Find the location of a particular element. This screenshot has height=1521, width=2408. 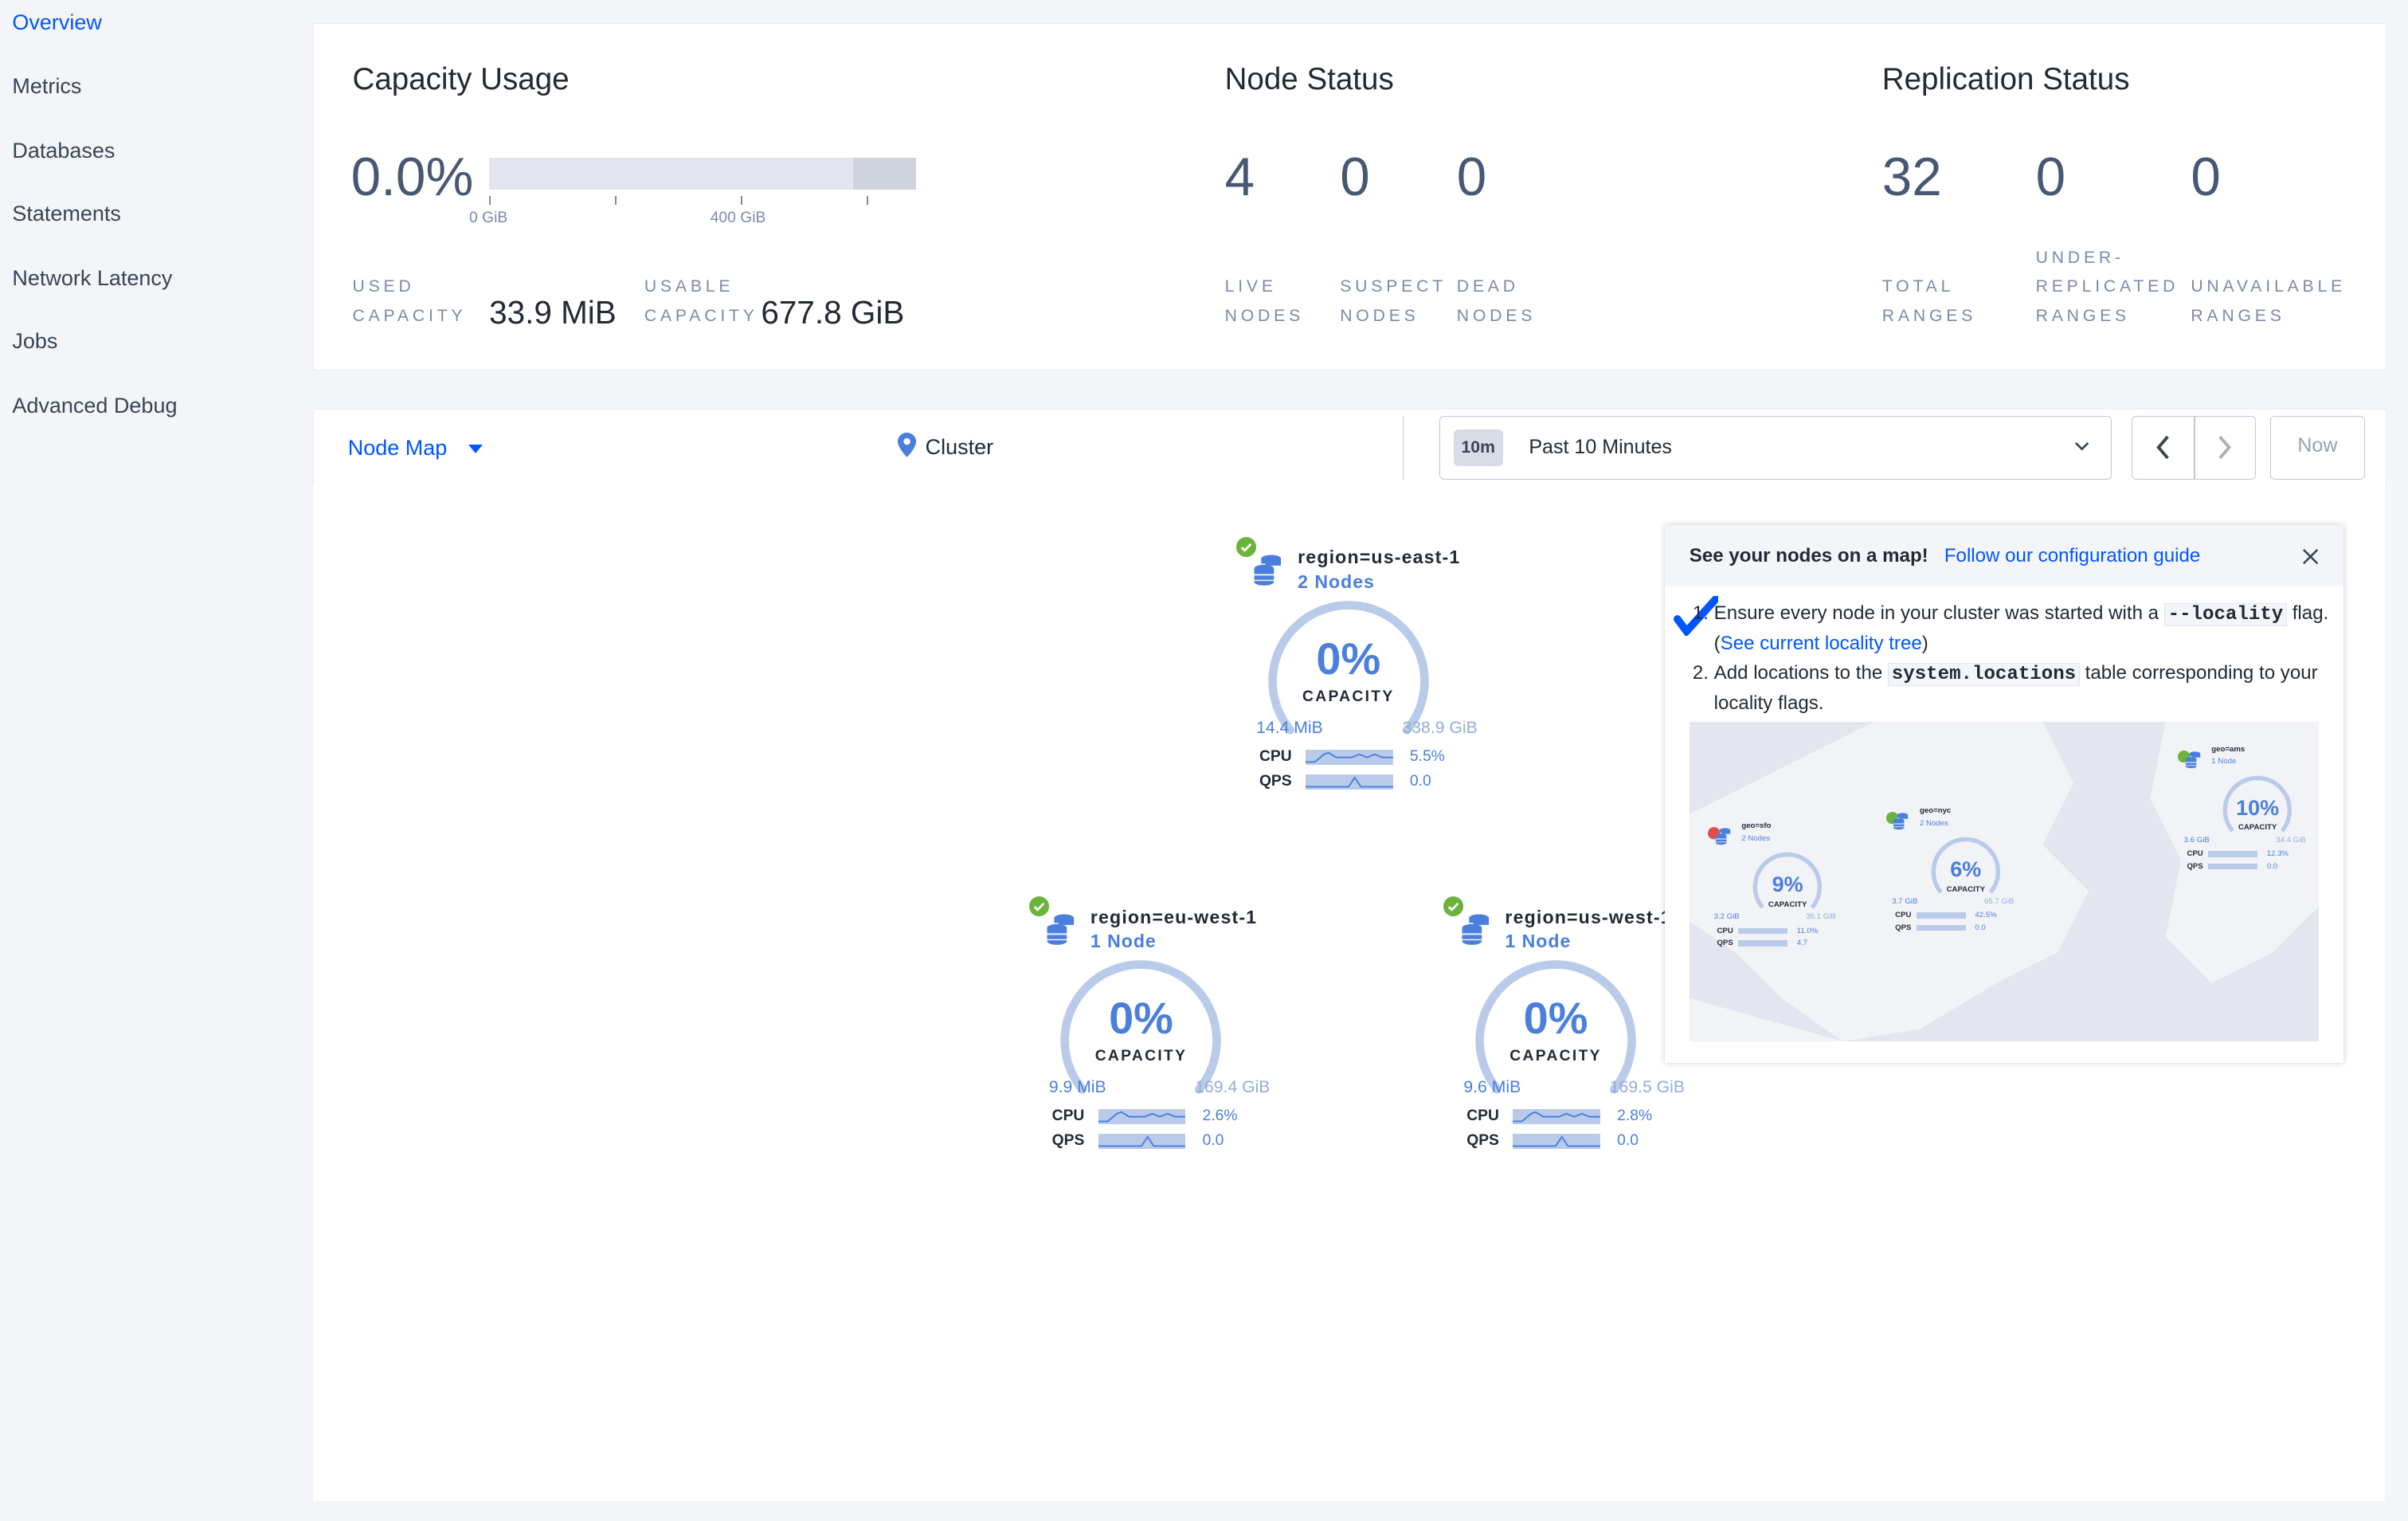

preview-count: 1 Node is located at coordinates (2224, 761).